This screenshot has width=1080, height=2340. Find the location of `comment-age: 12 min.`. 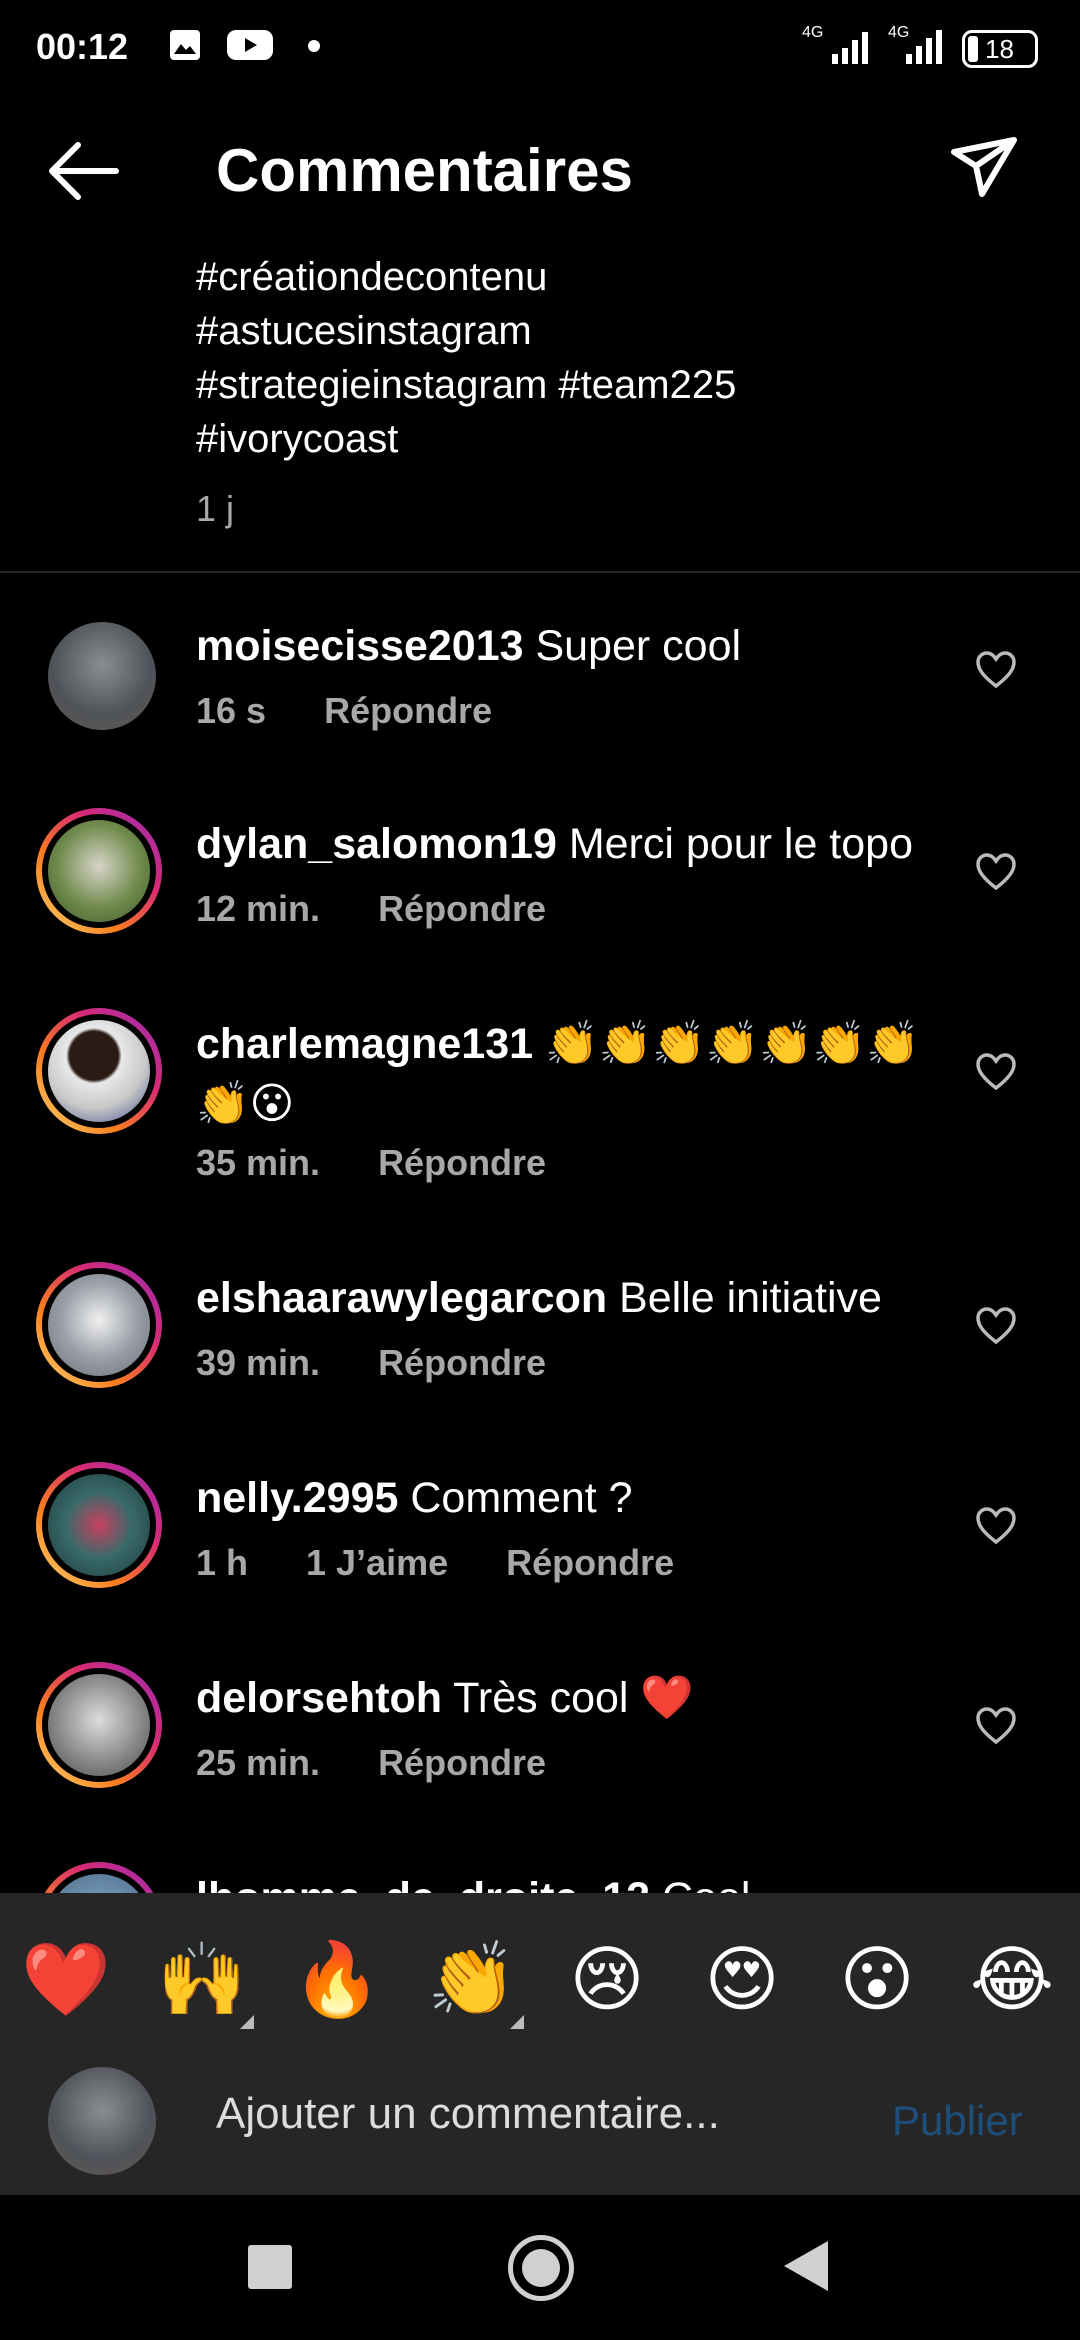

comment-age: 12 min. is located at coordinates (258, 908).